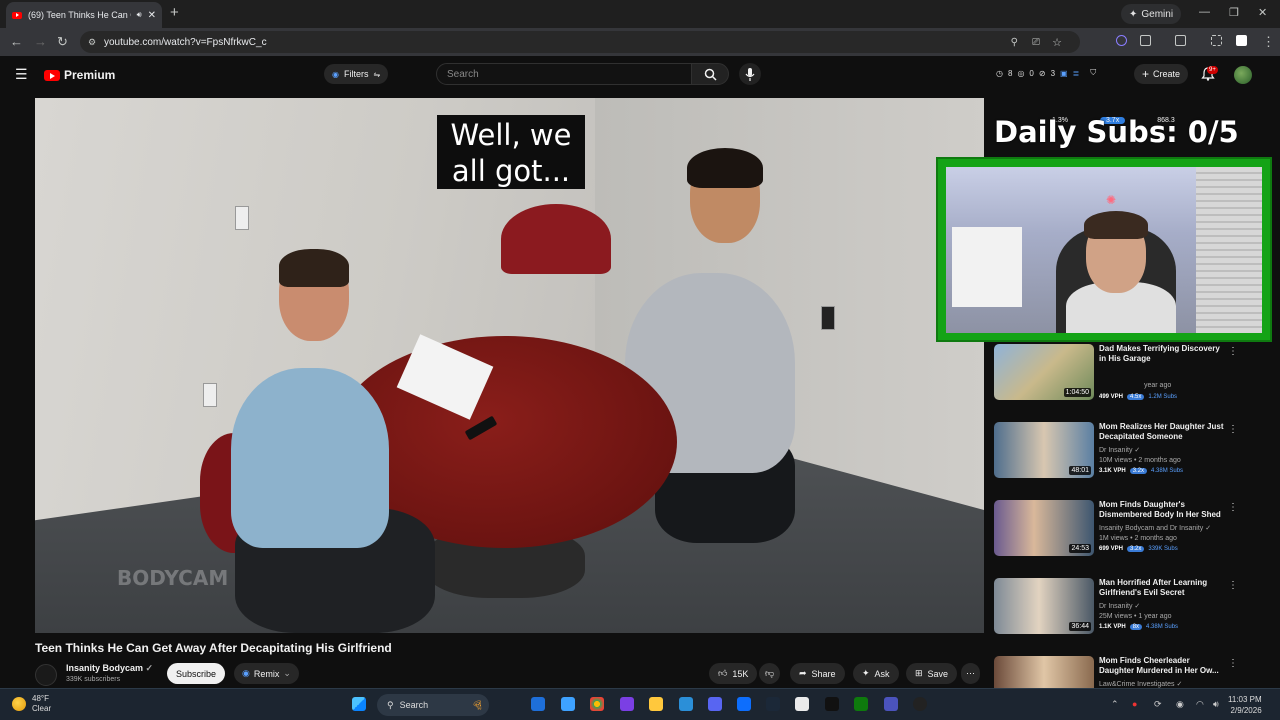 The width and height of the screenshot is (1280, 720). Describe the element at coordinates (1044, 606) in the screenshot. I see `recommendation-thumbnail: 36:44` at that location.